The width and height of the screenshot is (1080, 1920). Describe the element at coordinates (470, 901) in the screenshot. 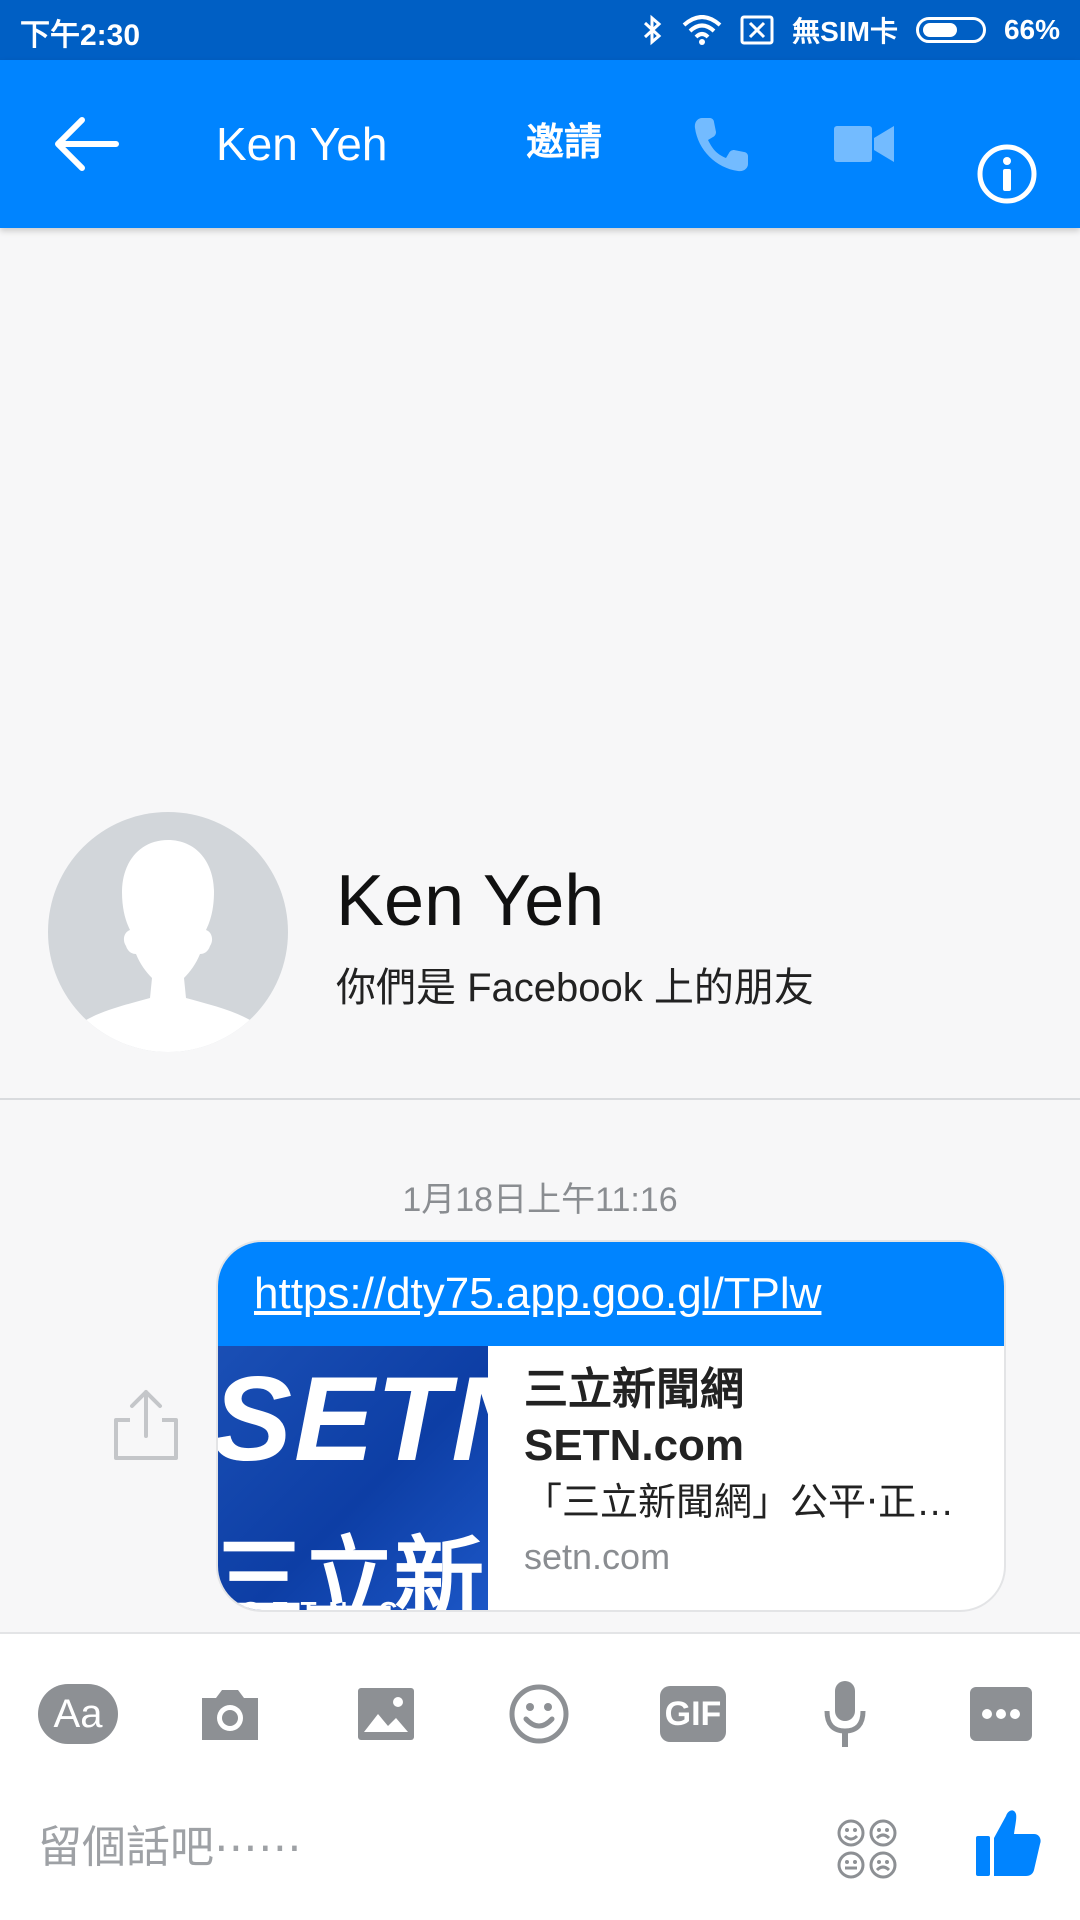

I see `profile-name: Ken Yeh` at that location.